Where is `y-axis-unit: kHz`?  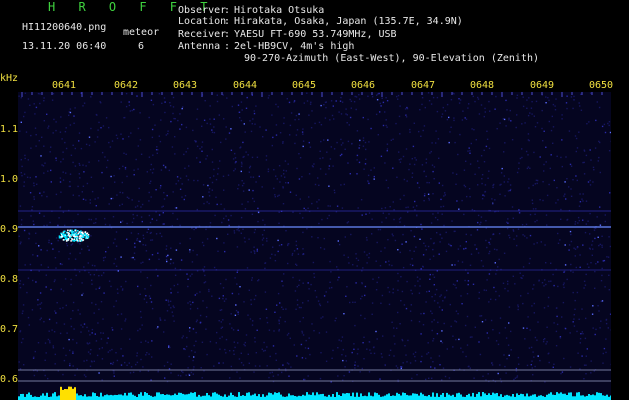 y-axis-unit: kHz is located at coordinates (9, 78).